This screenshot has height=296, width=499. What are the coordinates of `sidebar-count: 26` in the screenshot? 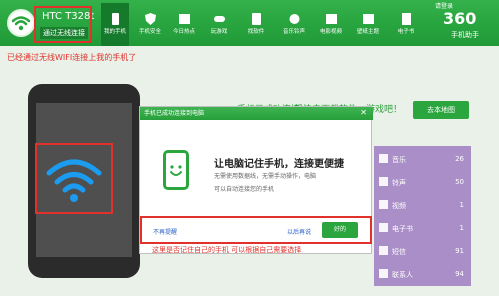 It's located at (459, 159).